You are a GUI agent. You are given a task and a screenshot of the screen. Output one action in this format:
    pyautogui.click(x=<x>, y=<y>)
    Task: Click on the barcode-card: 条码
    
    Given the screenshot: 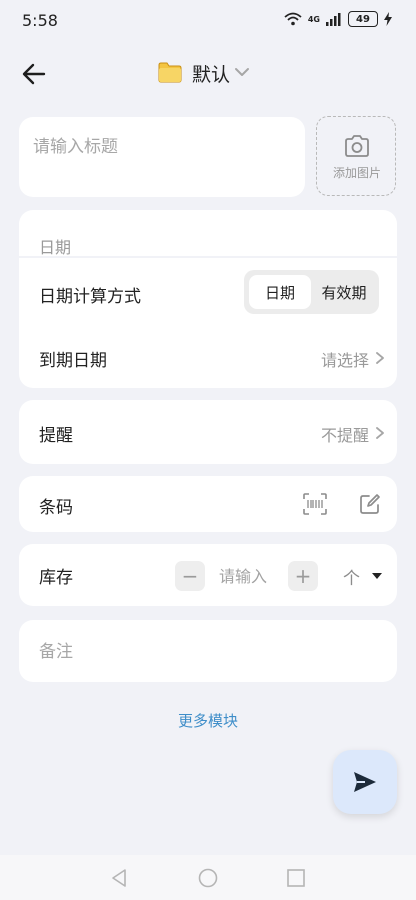 What is the action you would take?
    pyautogui.click(x=208, y=504)
    